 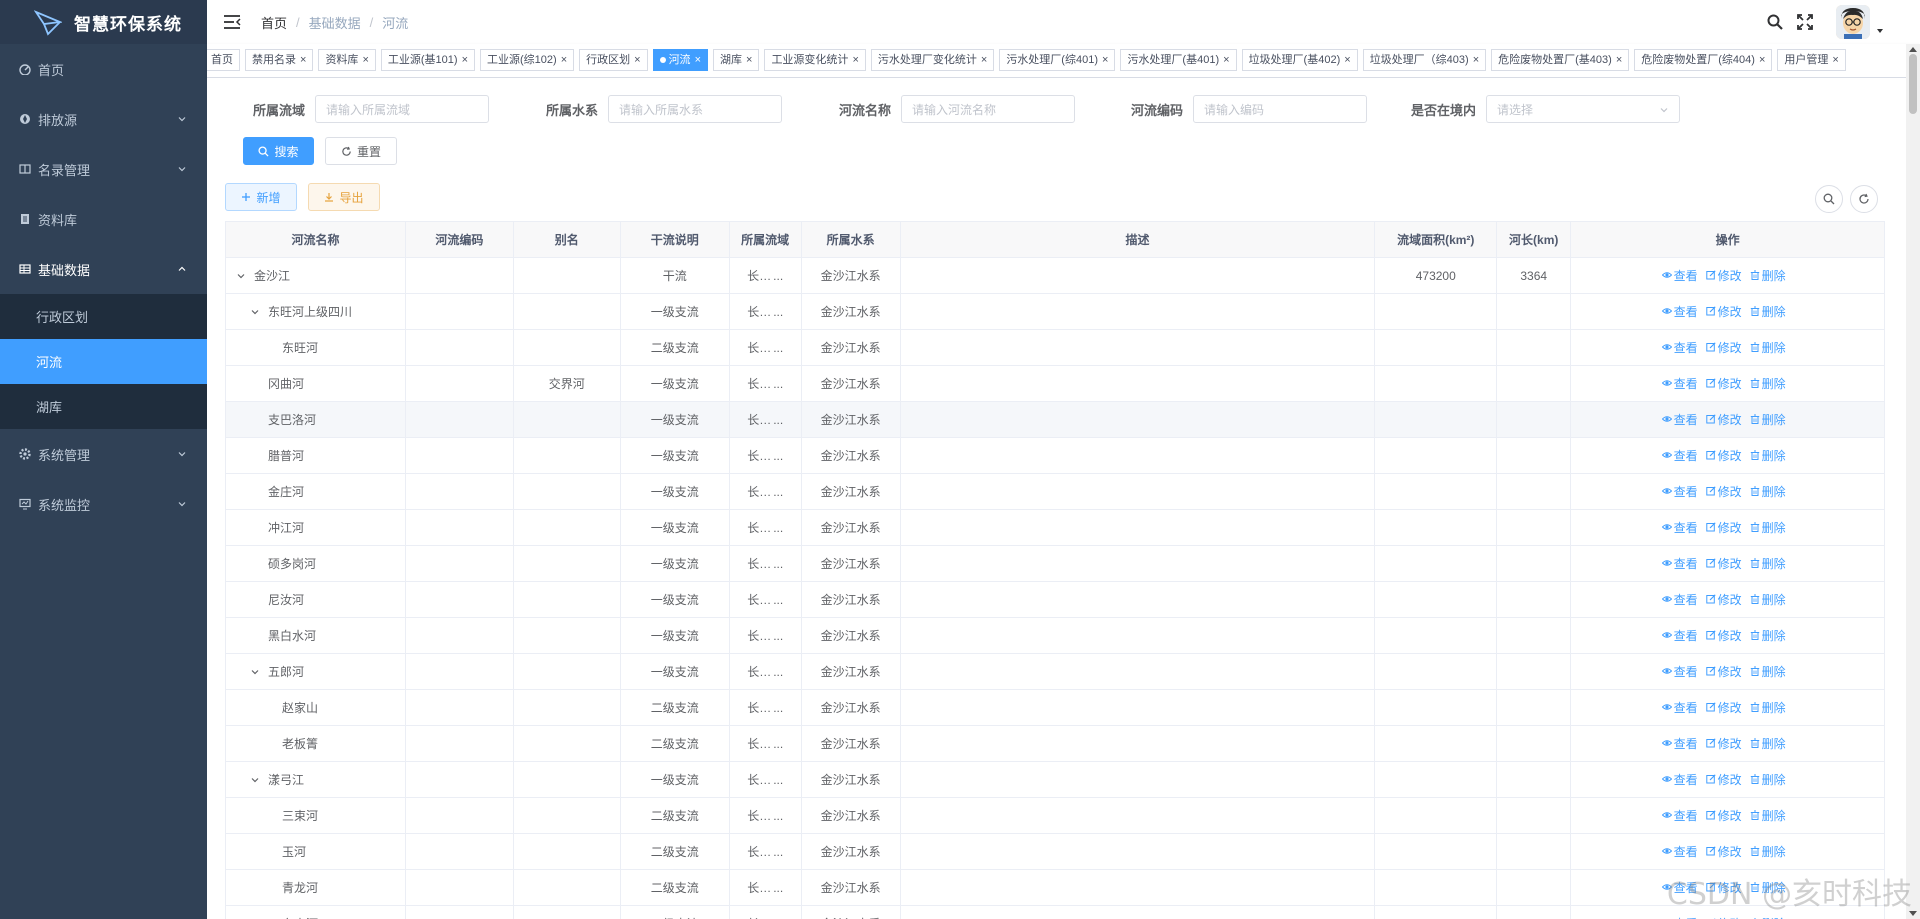 What do you see at coordinates (103, 119) in the screenshot?
I see `sidebar-item-emission: 排放源` at bounding box center [103, 119].